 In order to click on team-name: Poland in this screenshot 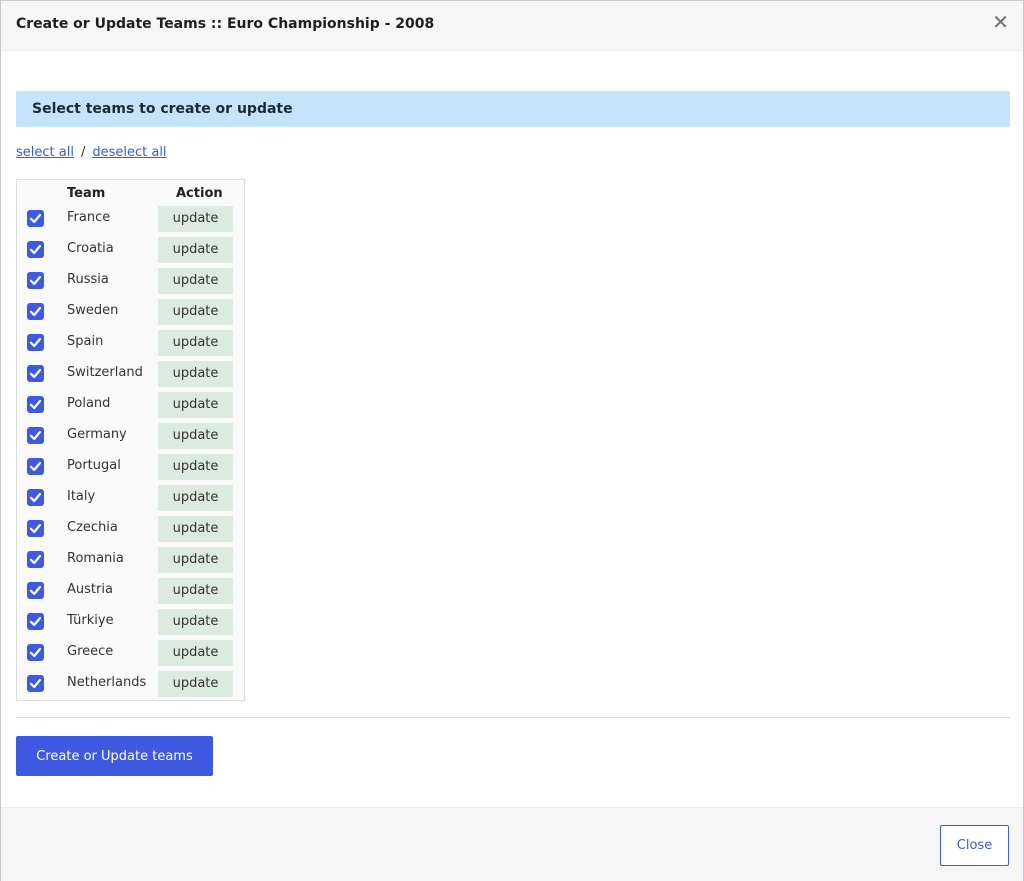, I will do `click(89, 403)`.